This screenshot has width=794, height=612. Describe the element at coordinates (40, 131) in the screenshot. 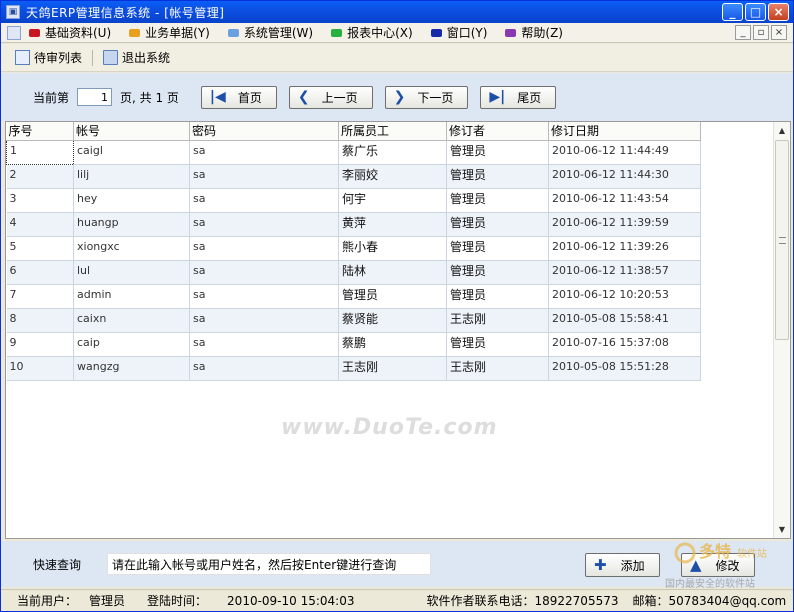

I see `column-header-index: 序号` at that location.